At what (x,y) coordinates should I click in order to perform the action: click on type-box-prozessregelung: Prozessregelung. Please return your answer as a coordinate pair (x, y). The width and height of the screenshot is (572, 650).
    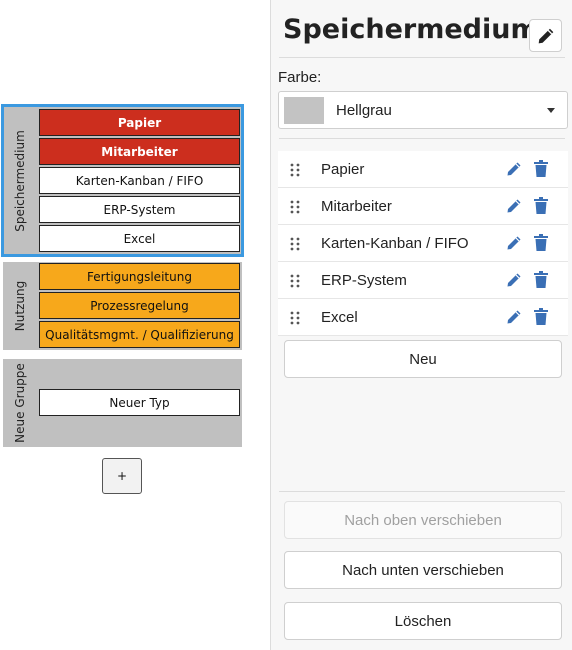
    Looking at the image, I should click on (139, 305).